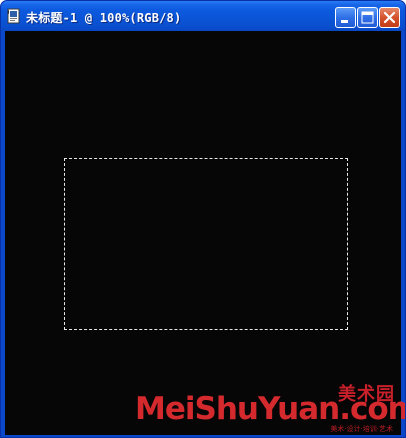  What do you see at coordinates (345, 17) in the screenshot?
I see `minimize-button` at bounding box center [345, 17].